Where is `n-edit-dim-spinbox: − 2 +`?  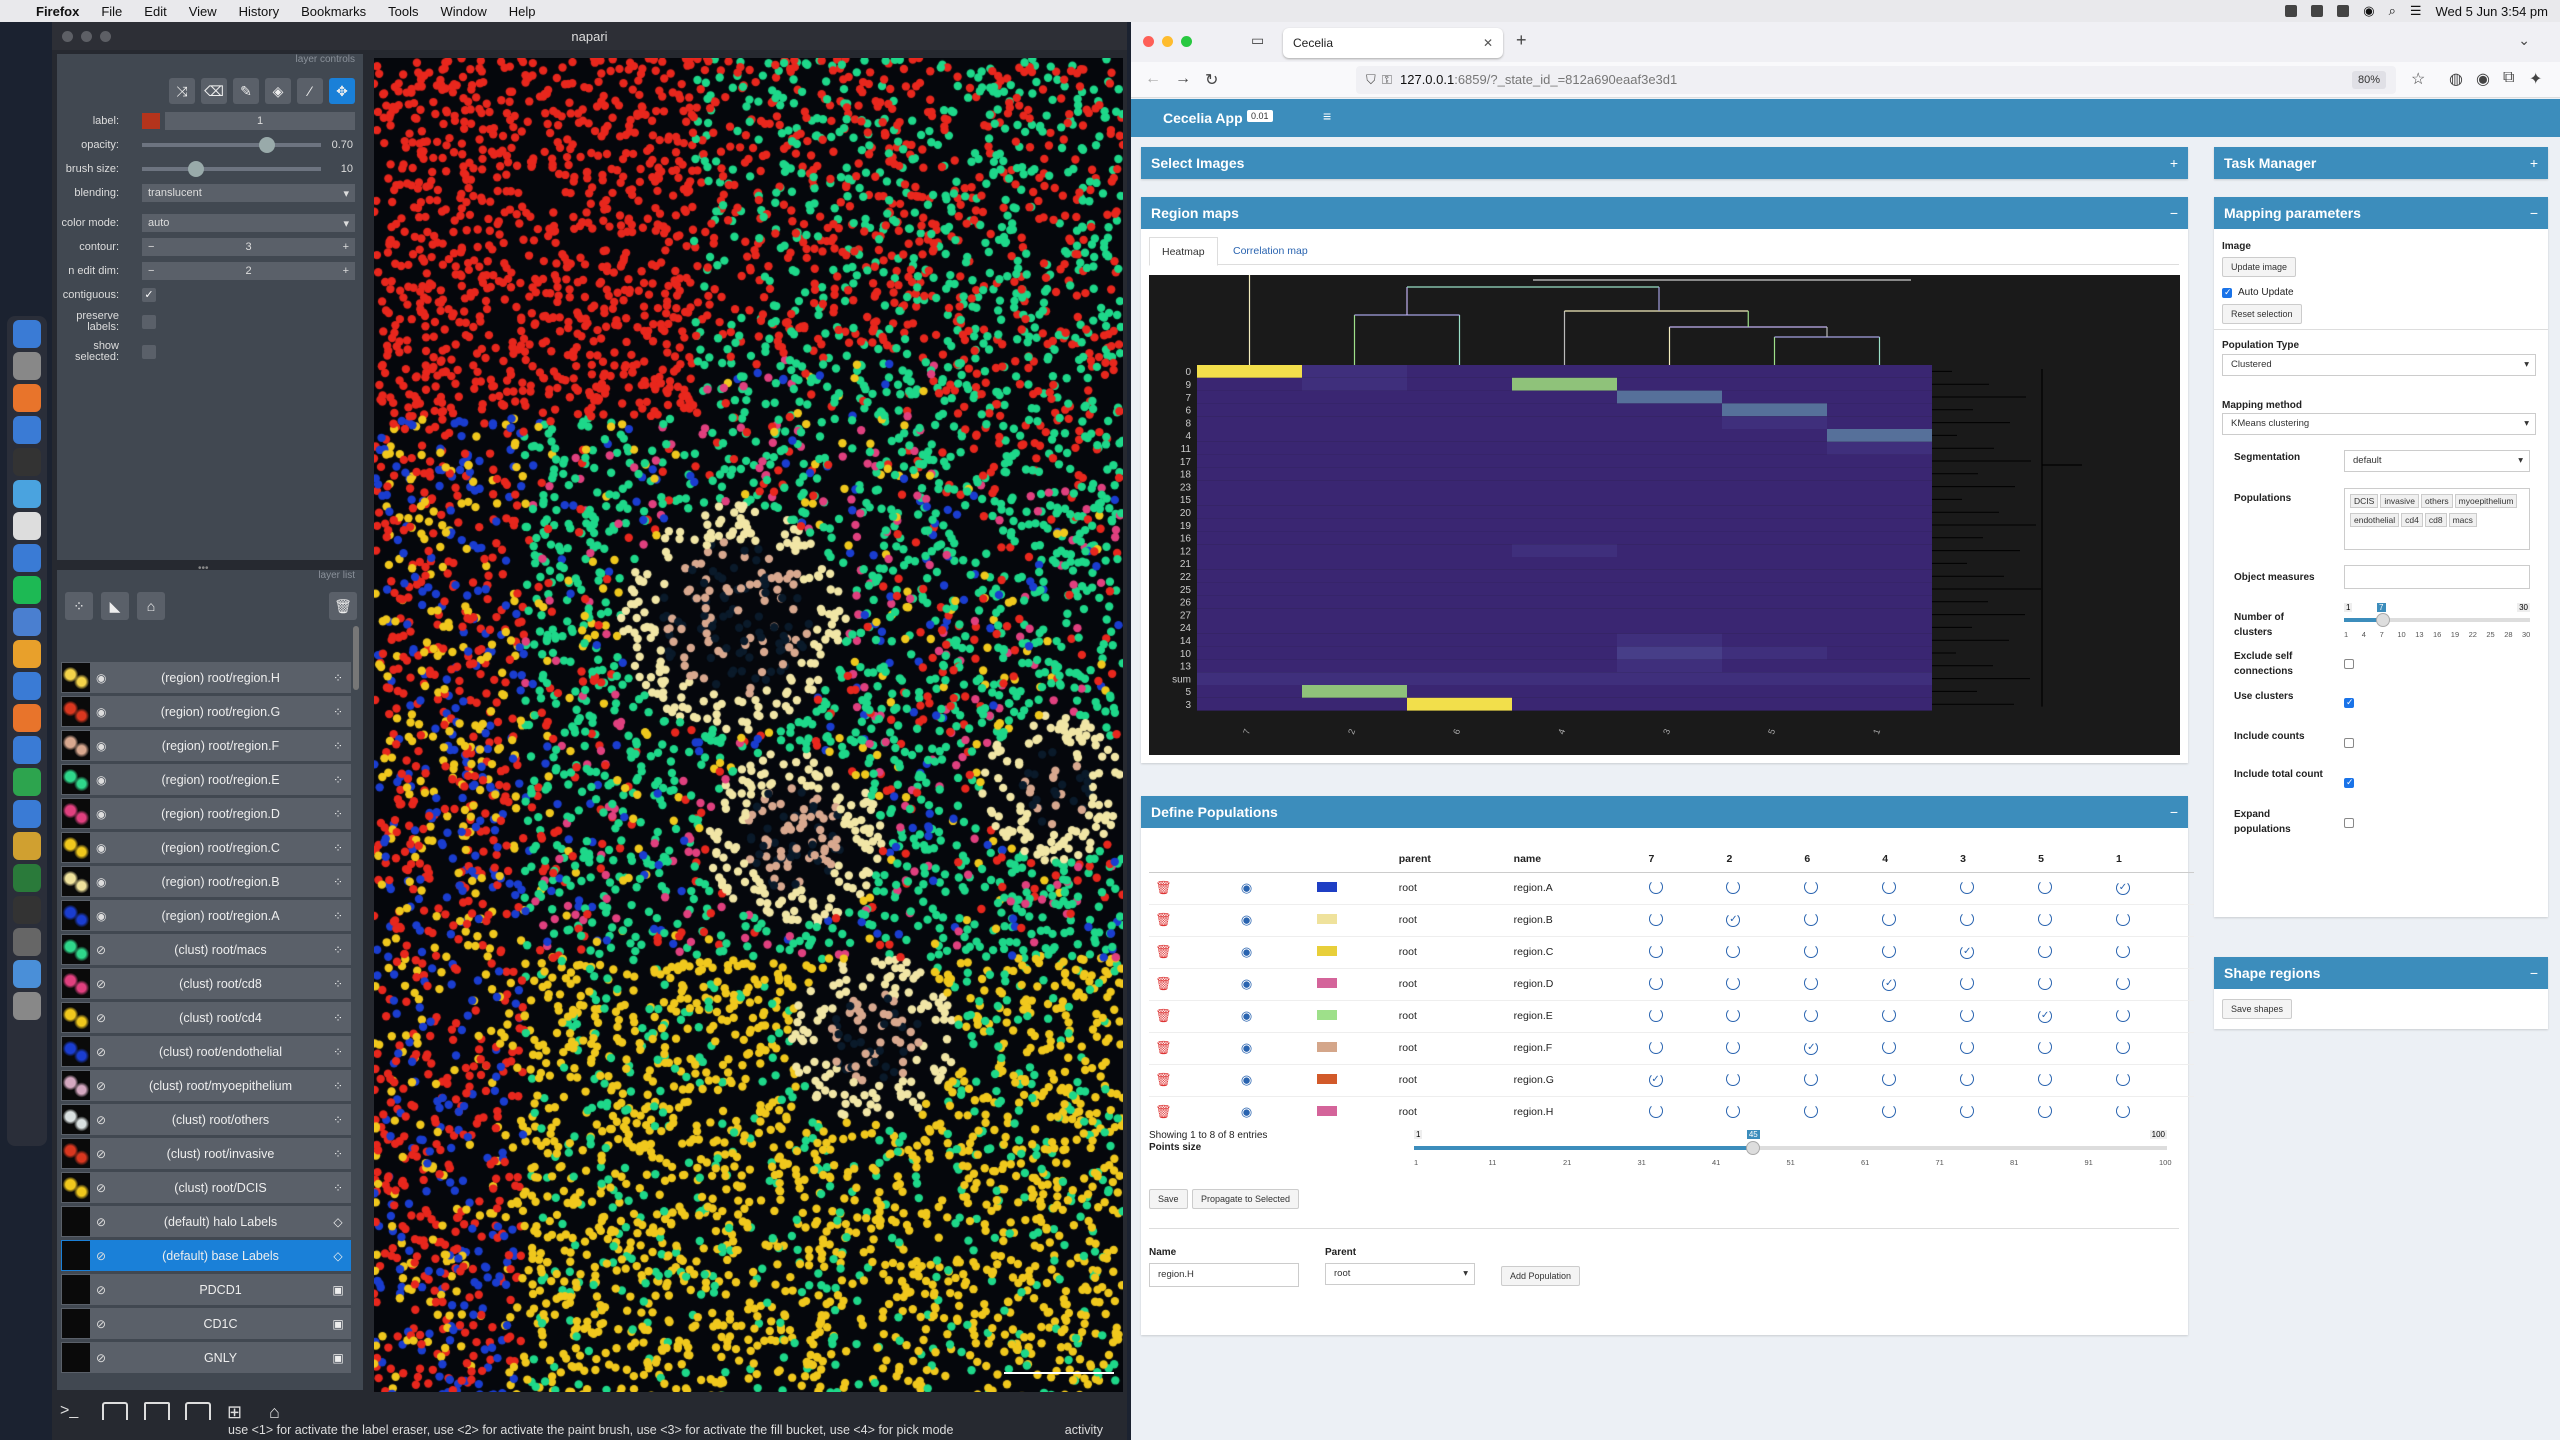 n-edit-dim-spinbox: − 2 + is located at coordinates (248, 271).